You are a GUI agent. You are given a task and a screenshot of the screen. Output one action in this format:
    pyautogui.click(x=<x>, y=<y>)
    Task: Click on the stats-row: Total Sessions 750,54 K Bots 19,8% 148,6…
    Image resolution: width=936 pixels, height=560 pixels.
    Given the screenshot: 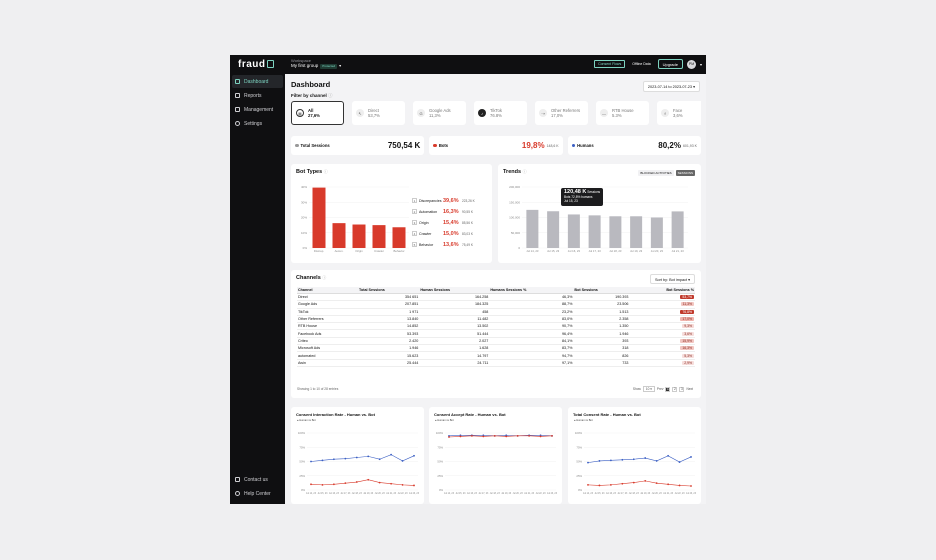 What is the action you would take?
    pyautogui.click(x=496, y=145)
    